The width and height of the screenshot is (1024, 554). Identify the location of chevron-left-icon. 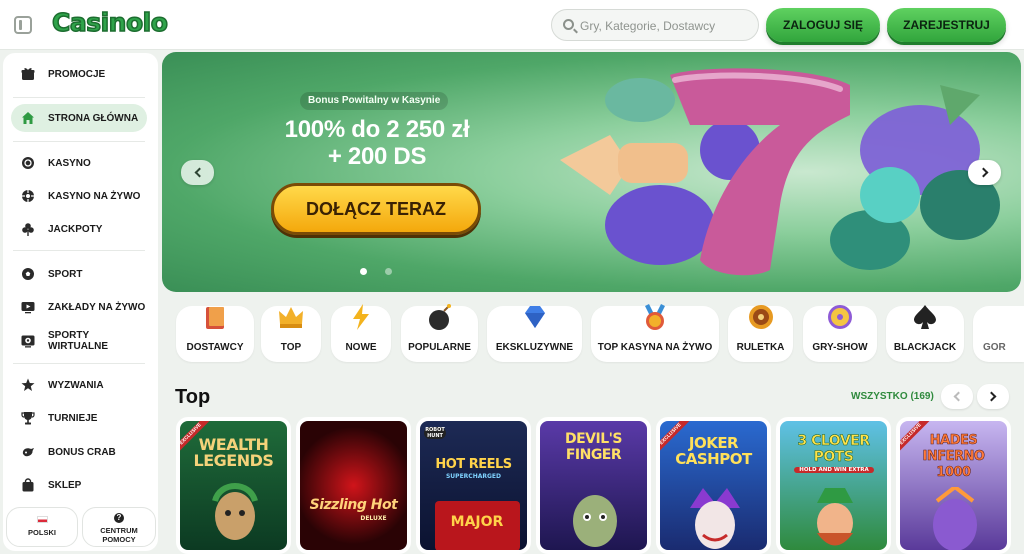
(199, 172).